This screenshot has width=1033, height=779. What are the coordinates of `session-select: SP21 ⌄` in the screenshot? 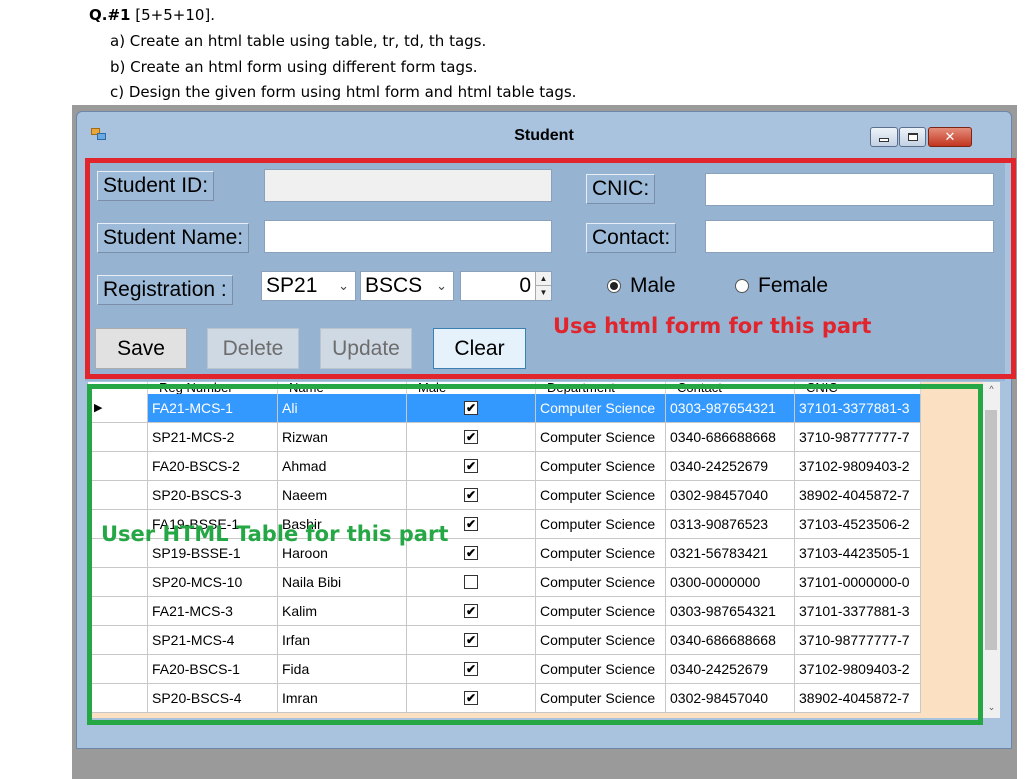 It's located at (308, 286).